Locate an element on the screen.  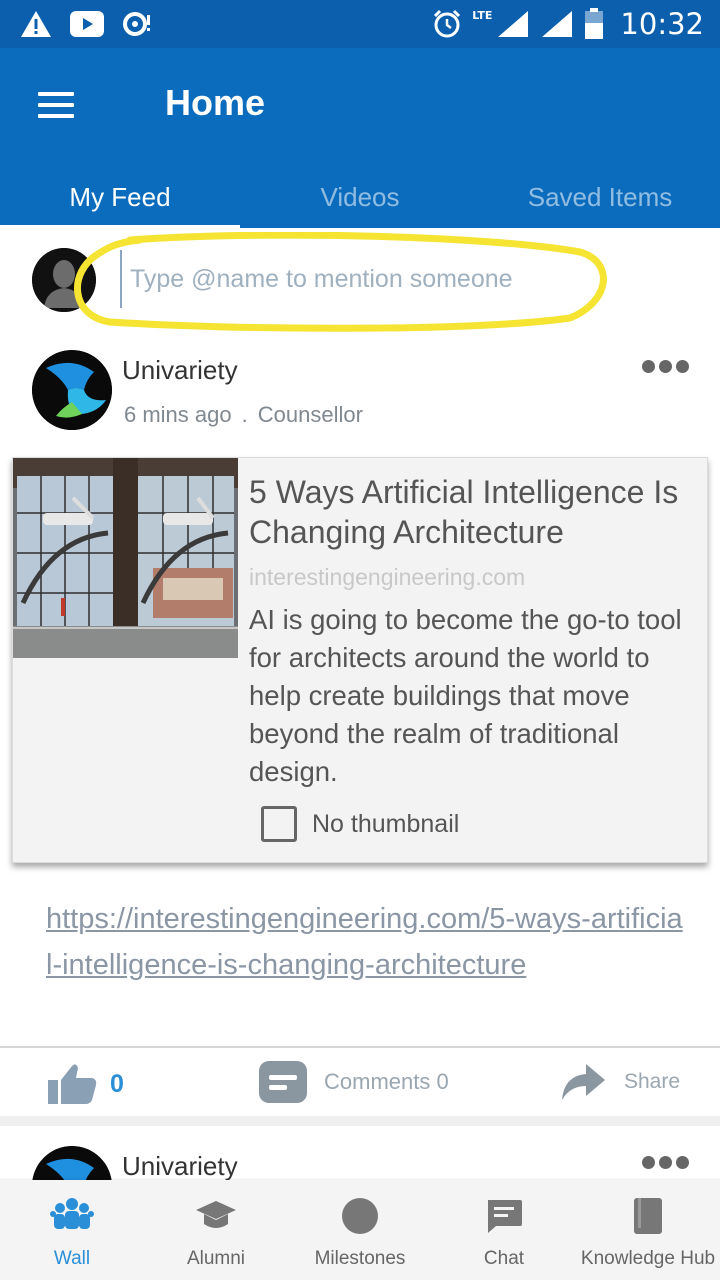
like-count: 0 is located at coordinates (117, 1084).